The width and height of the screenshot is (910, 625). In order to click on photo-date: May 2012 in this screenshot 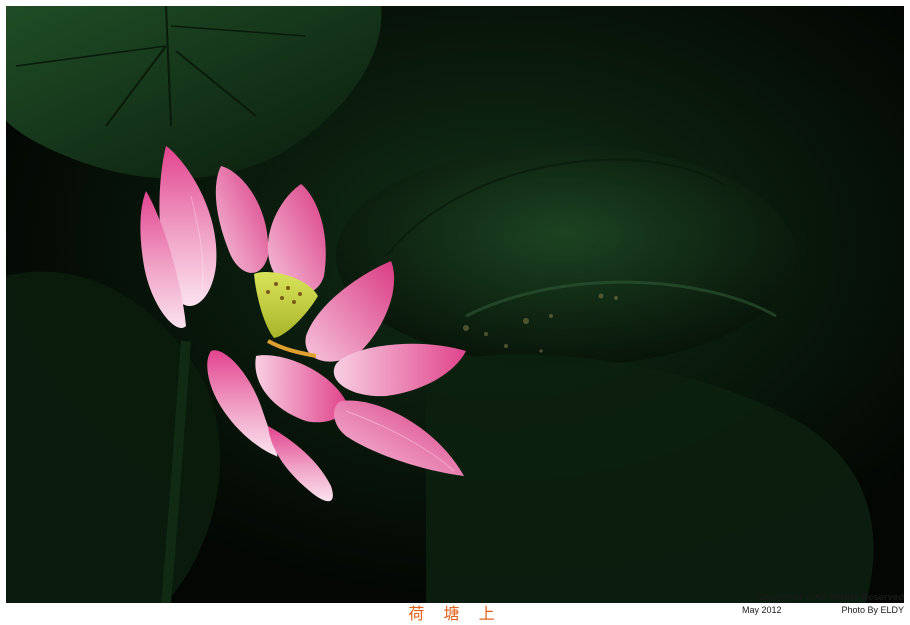, I will do `click(762, 610)`.